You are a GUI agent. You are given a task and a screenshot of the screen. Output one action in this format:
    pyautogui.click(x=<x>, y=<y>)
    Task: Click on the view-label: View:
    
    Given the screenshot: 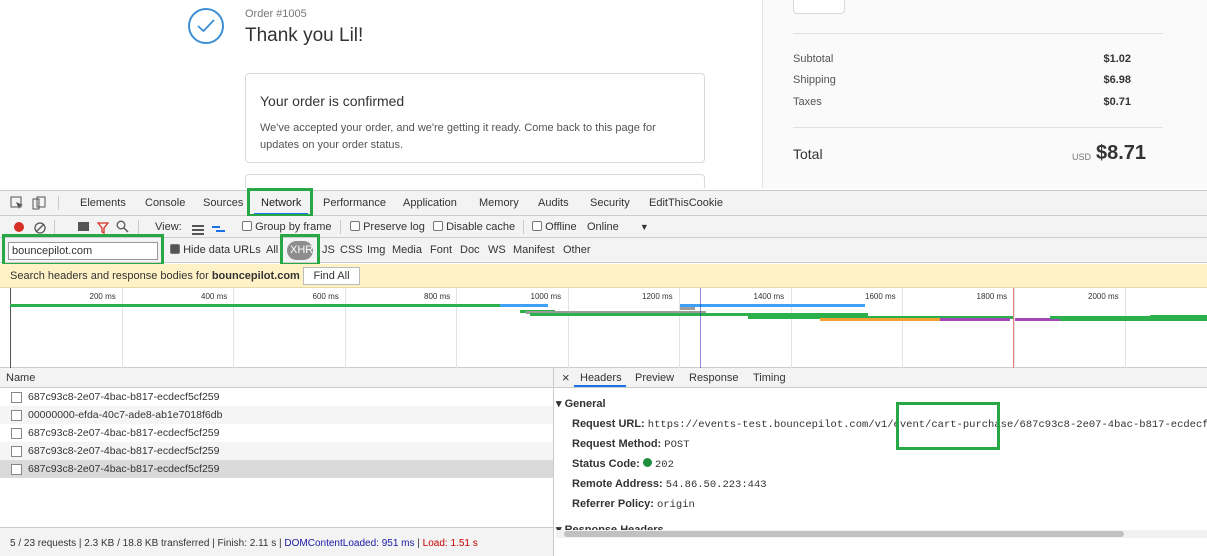 What is the action you would take?
    pyautogui.click(x=168, y=227)
    